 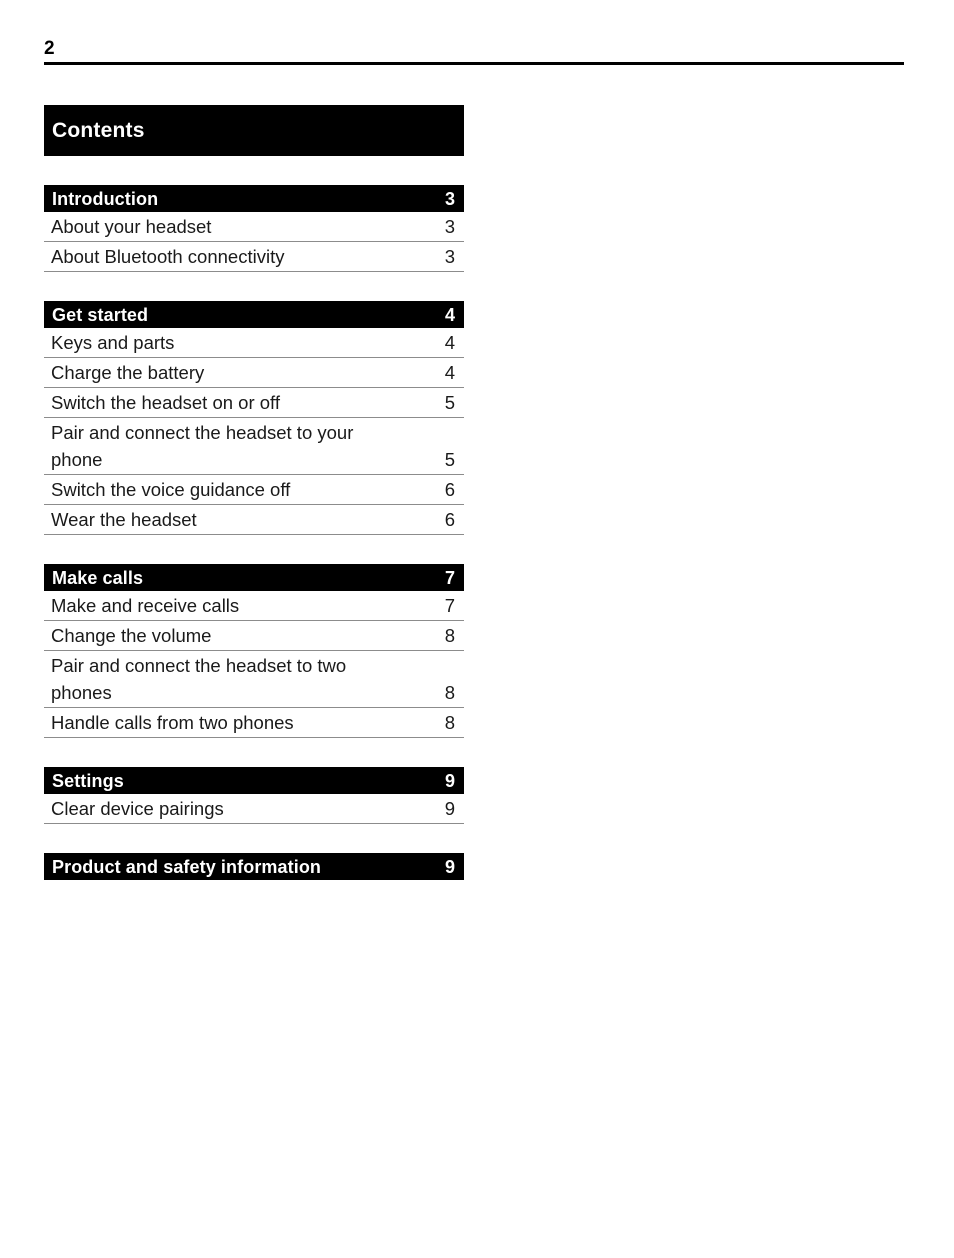 I want to click on toc-section-page-number: 3, so click(x=449, y=198).